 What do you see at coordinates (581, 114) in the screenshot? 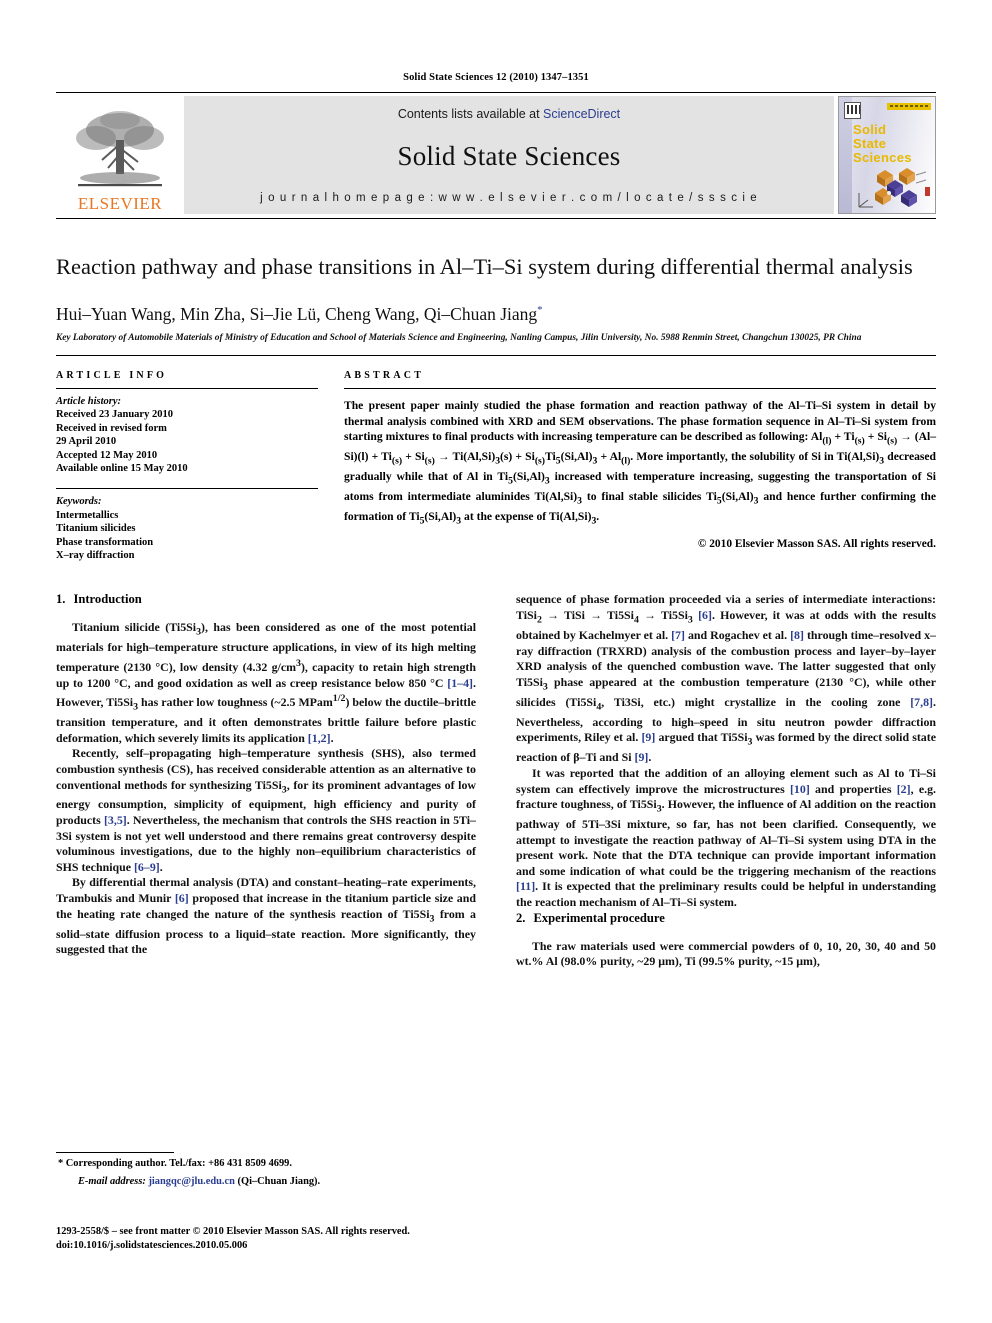
I see `sciencedirect-link: ScienceDirect` at bounding box center [581, 114].